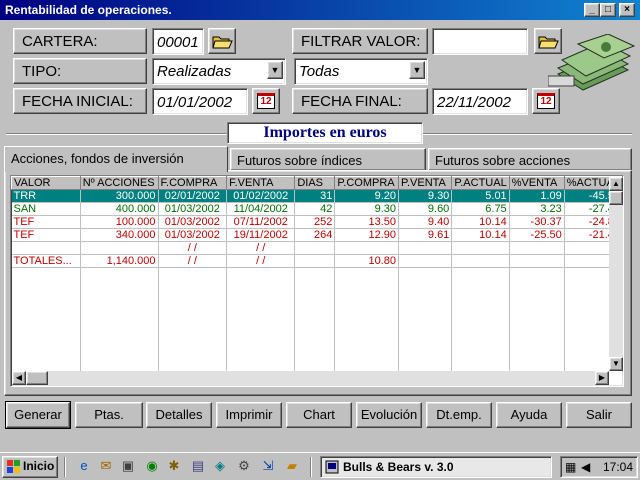 The image size is (640, 480). Describe the element at coordinates (178, 41) in the screenshot. I see `cartera-input: 00001` at that location.